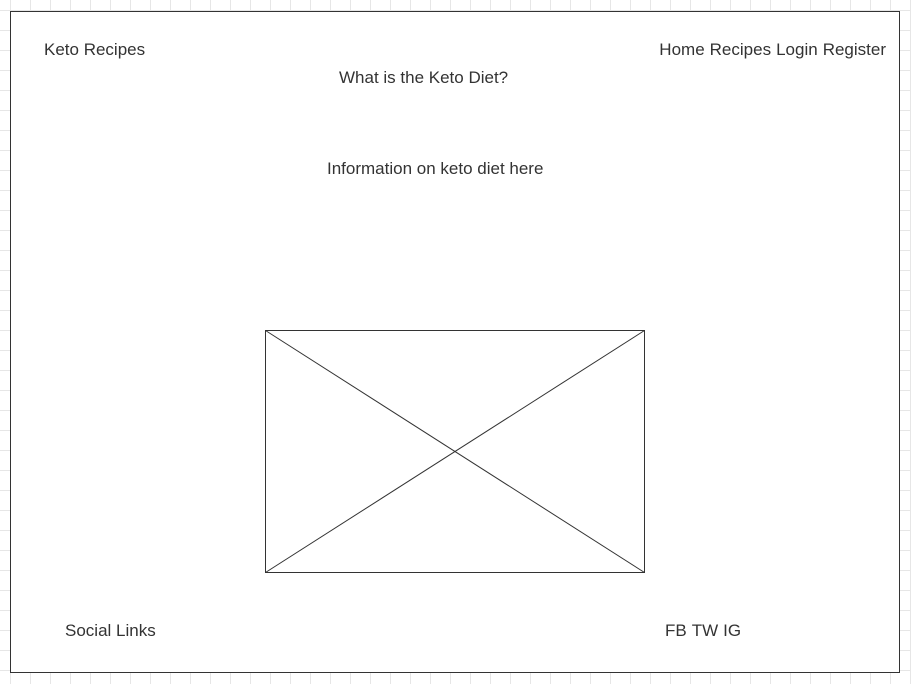 Image resolution: width=911 pixels, height=684 pixels. What do you see at coordinates (676, 631) in the screenshot?
I see `facebook-link: FB` at bounding box center [676, 631].